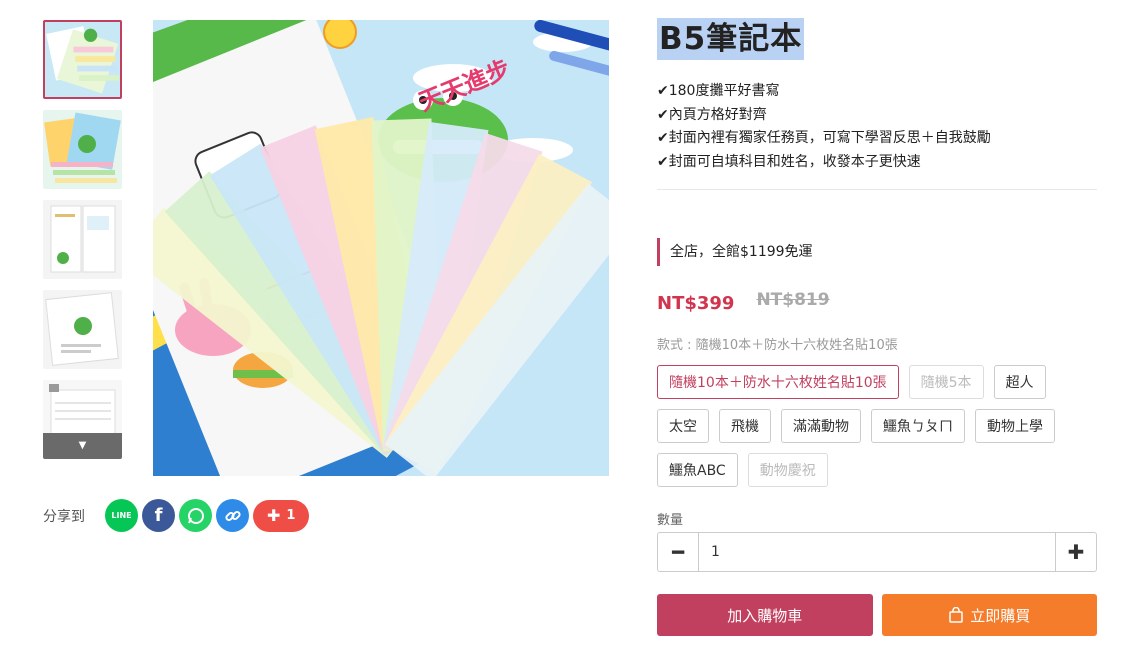 The width and height of the screenshot is (1126, 662). I want to click on thumbnail-2-image, so click(82, 149).